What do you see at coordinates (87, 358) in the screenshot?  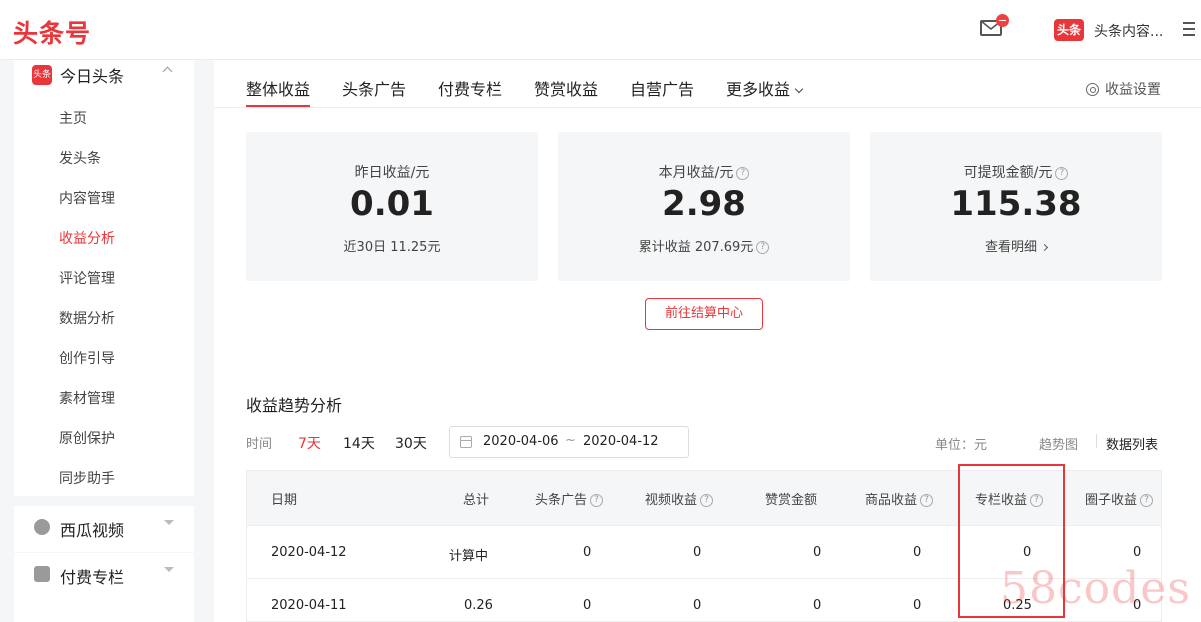 I see `sidebar-item-guide: 创作引导` at bounding box center [87, 358].